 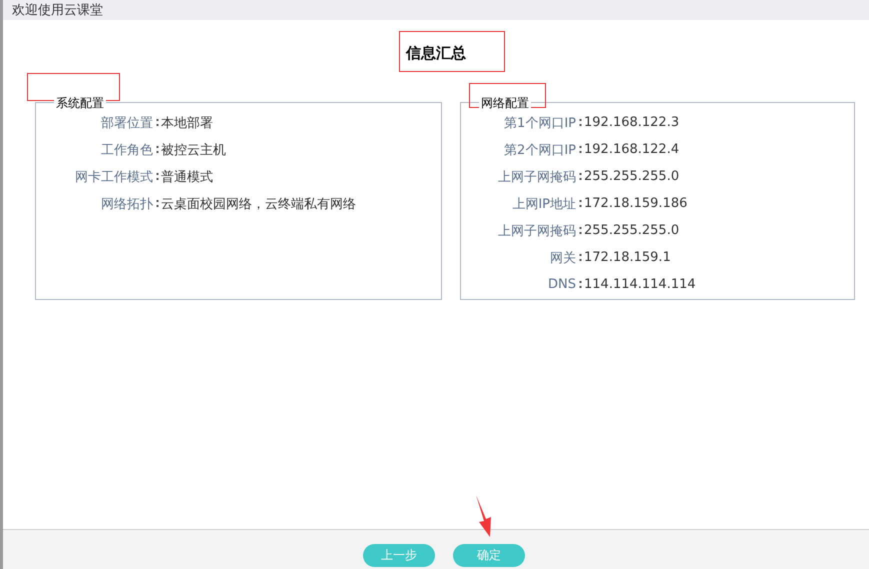 What do you see at coordinates (539, 123) in the screenshot?
I see `field-label: 第1个网口IP` at bounding box center [539, 123].